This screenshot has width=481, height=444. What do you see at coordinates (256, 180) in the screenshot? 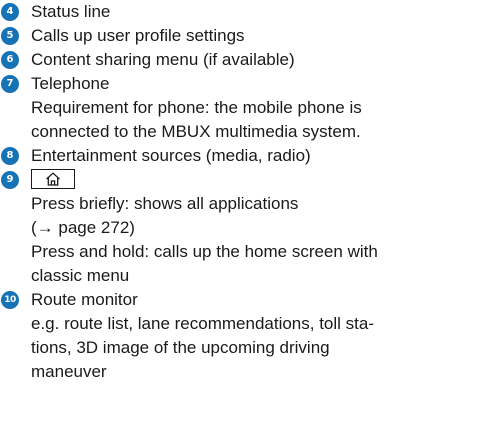
I see `legend-item-title` at bounding box center [256, 180].